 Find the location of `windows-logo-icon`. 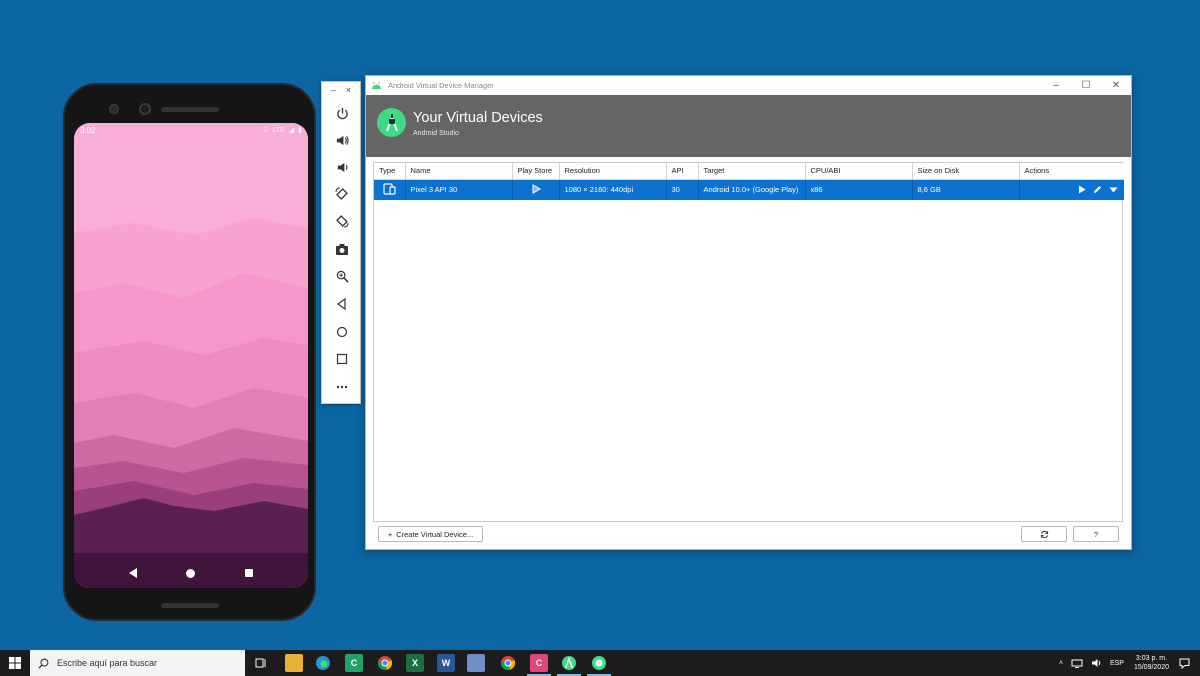

windows-logo-icon is located at coordinates (15, 663).